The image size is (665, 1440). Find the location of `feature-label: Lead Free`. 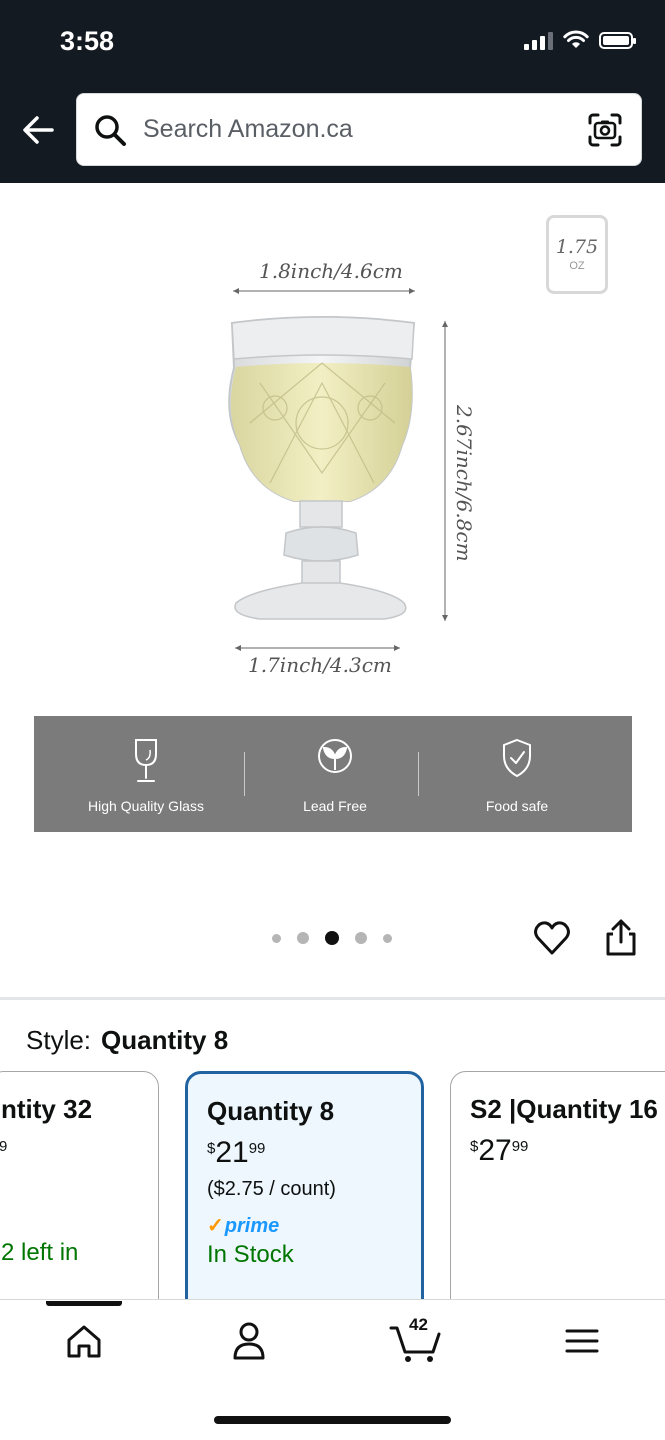

feature-label: Lead Free is located at coordinates (335, 806).